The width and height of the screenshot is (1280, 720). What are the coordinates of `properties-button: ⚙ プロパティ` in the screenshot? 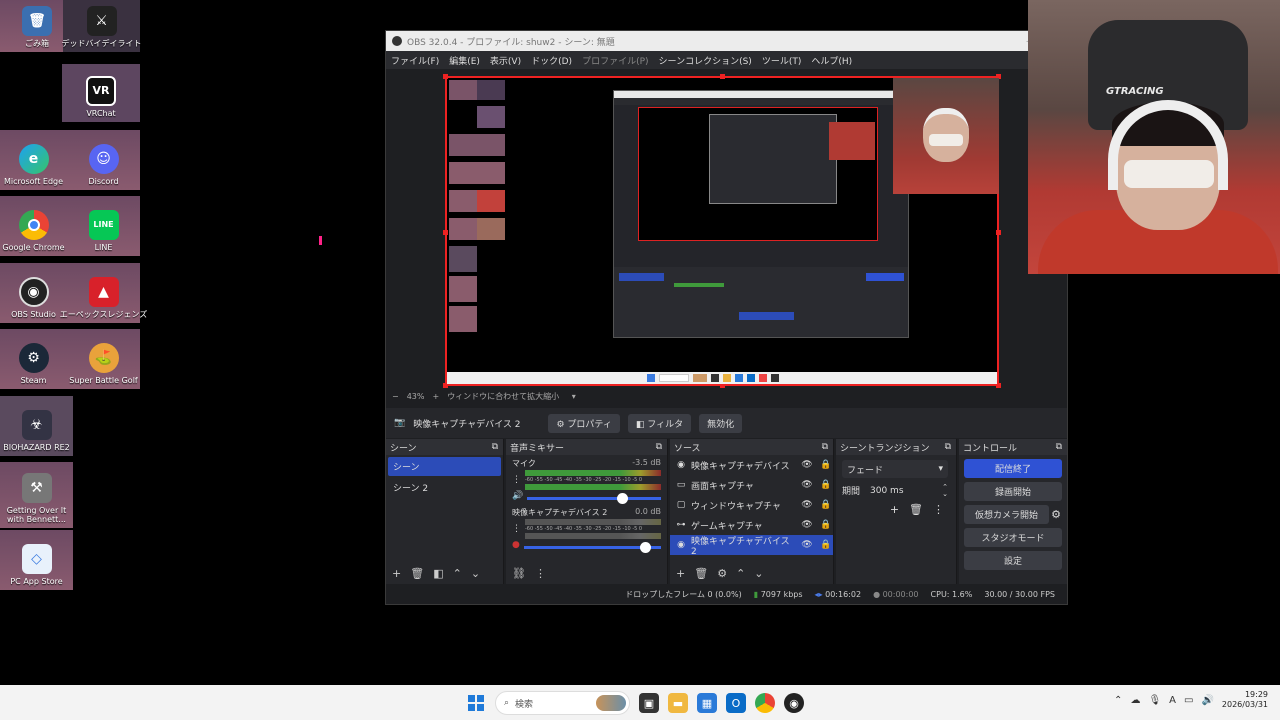 It's located at (584, 423).